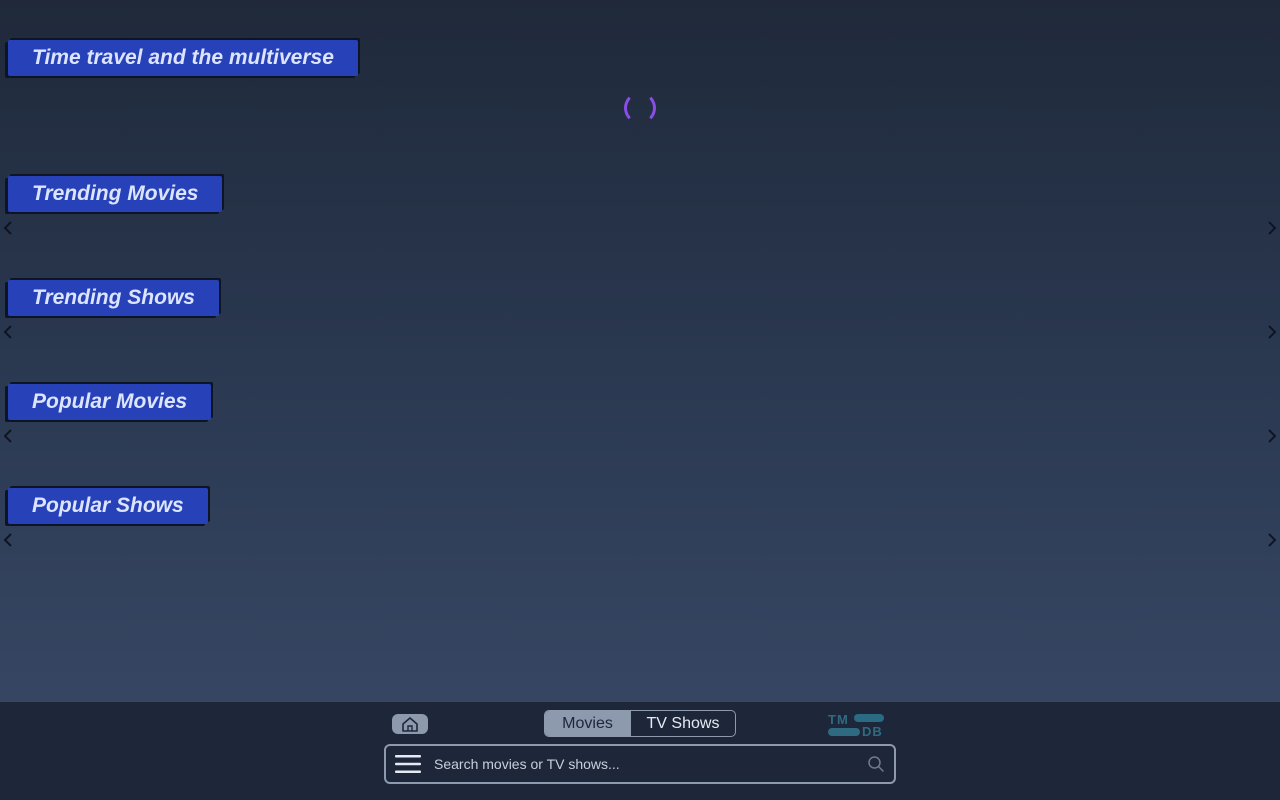  I want to click on tmdb-logo-text-bottom: DB, so click(872, 731).